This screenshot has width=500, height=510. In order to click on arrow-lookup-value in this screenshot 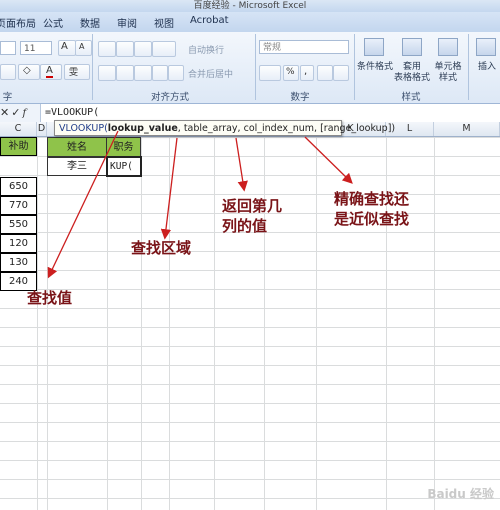, I will do `click(83, 204)`.